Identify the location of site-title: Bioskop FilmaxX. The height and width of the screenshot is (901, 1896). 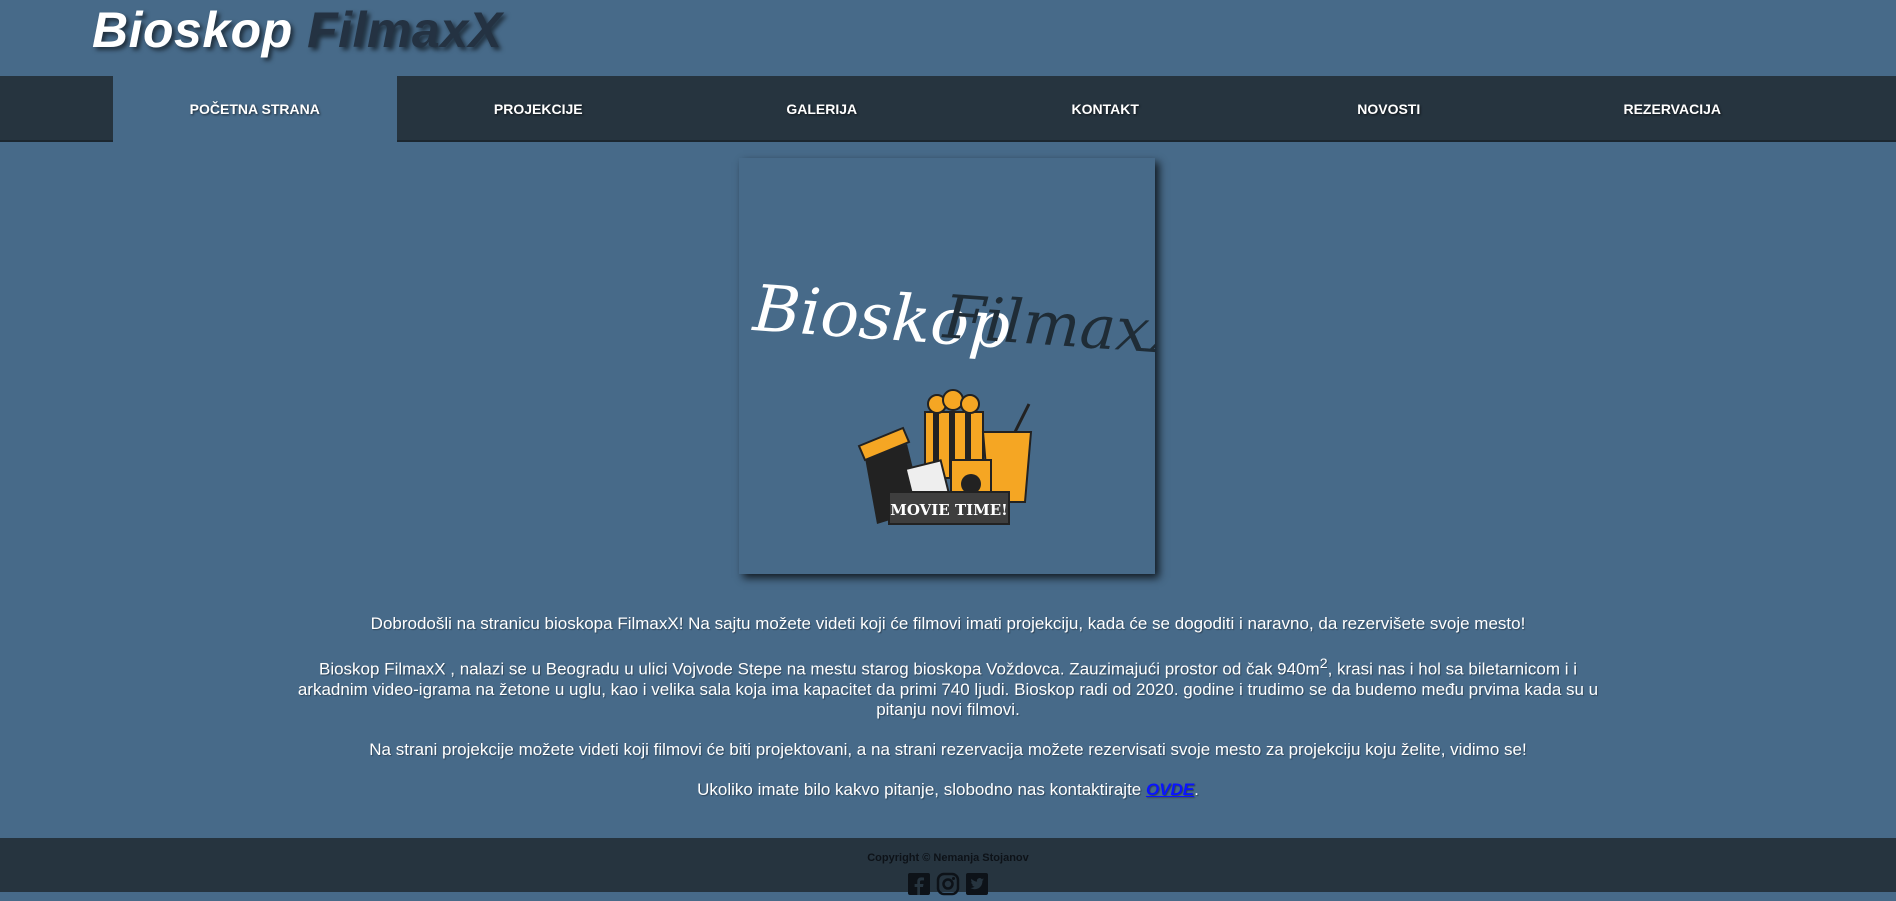
(297, 30).